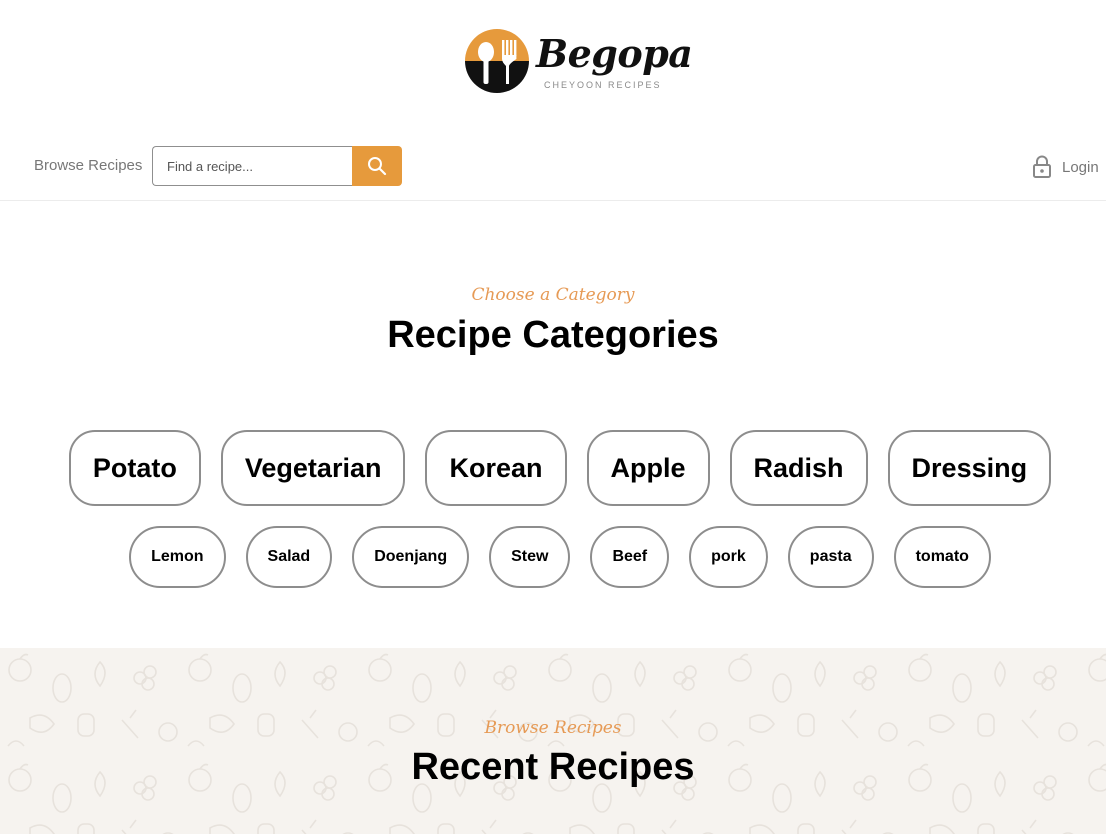 The height and width of the screenshot is (834, 1106). What do you see at coordinates (728, 557) in the screenshot?
I see `category-pill-pork: pork` at bounding box center [728, 557].